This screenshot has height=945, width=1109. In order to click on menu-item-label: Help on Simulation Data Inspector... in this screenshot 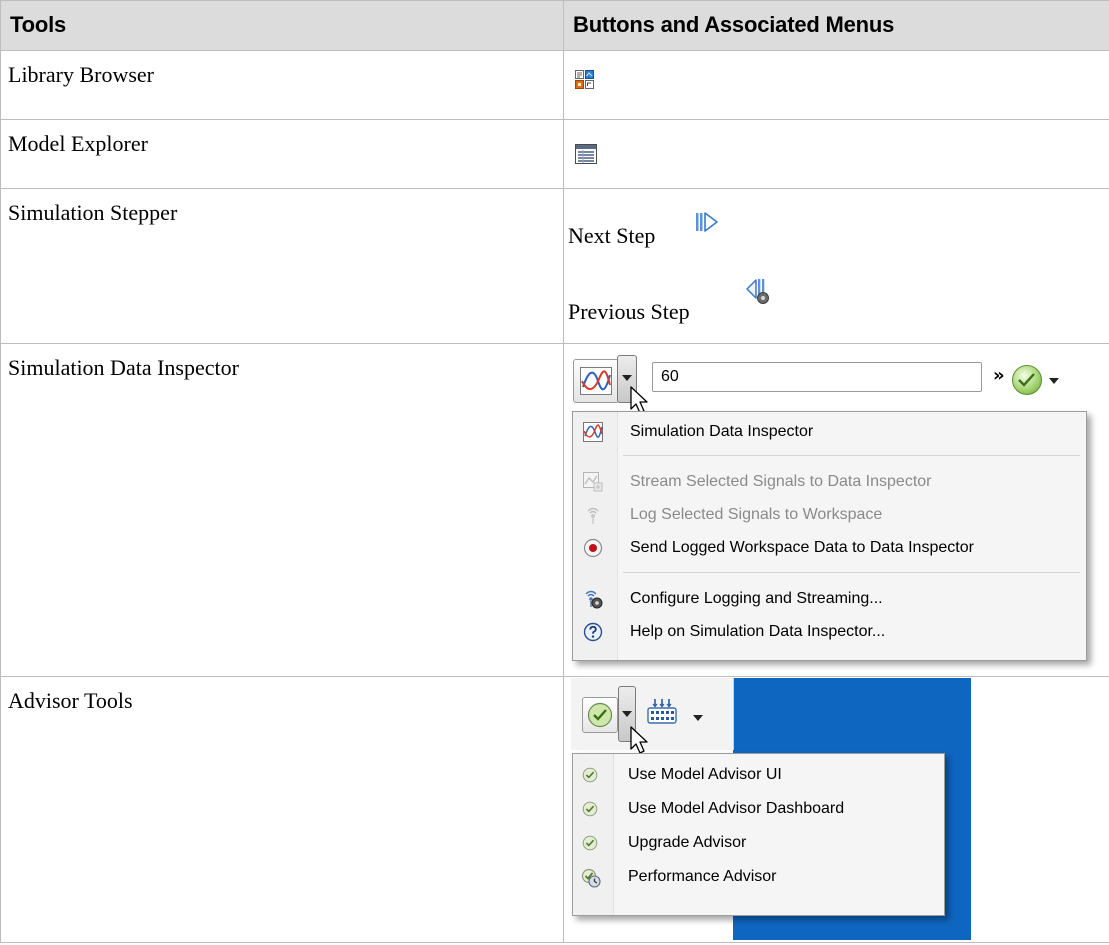, I will do `click(758, 631)`.